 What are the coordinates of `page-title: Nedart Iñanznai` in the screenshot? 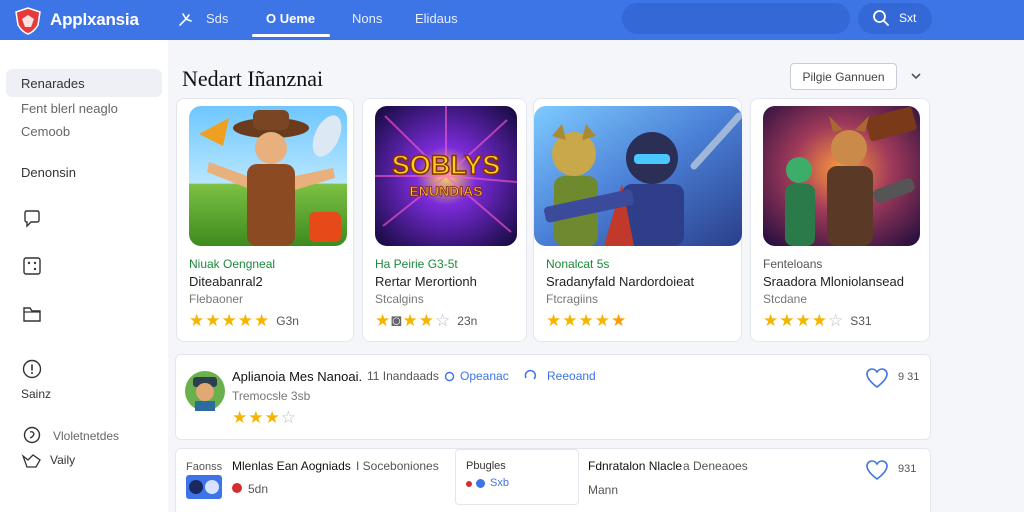 It's located at (253, 78).